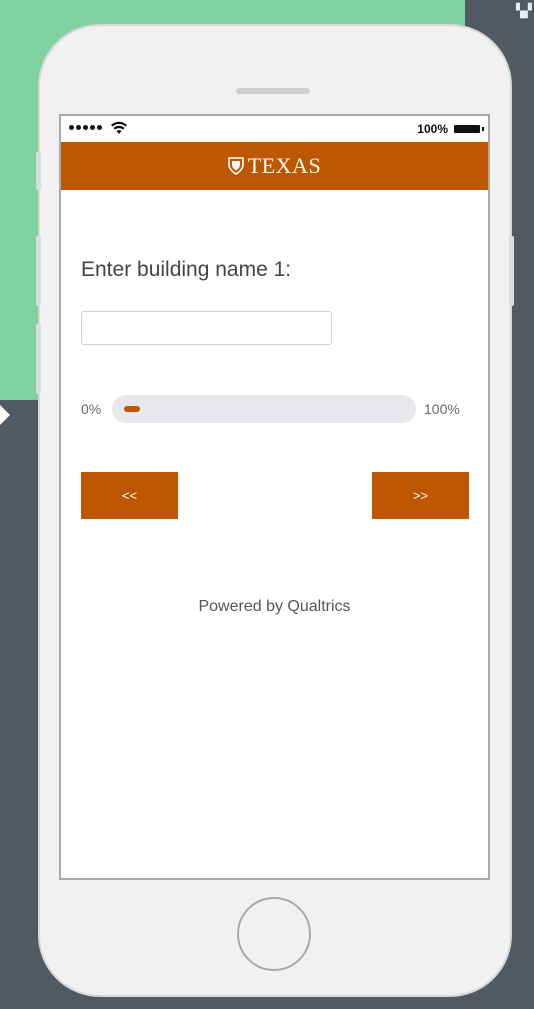 The image size is (534, 1009). Describe the element at coordinates (264, 409) in the screenshot. I see `progress-bar` at that location.